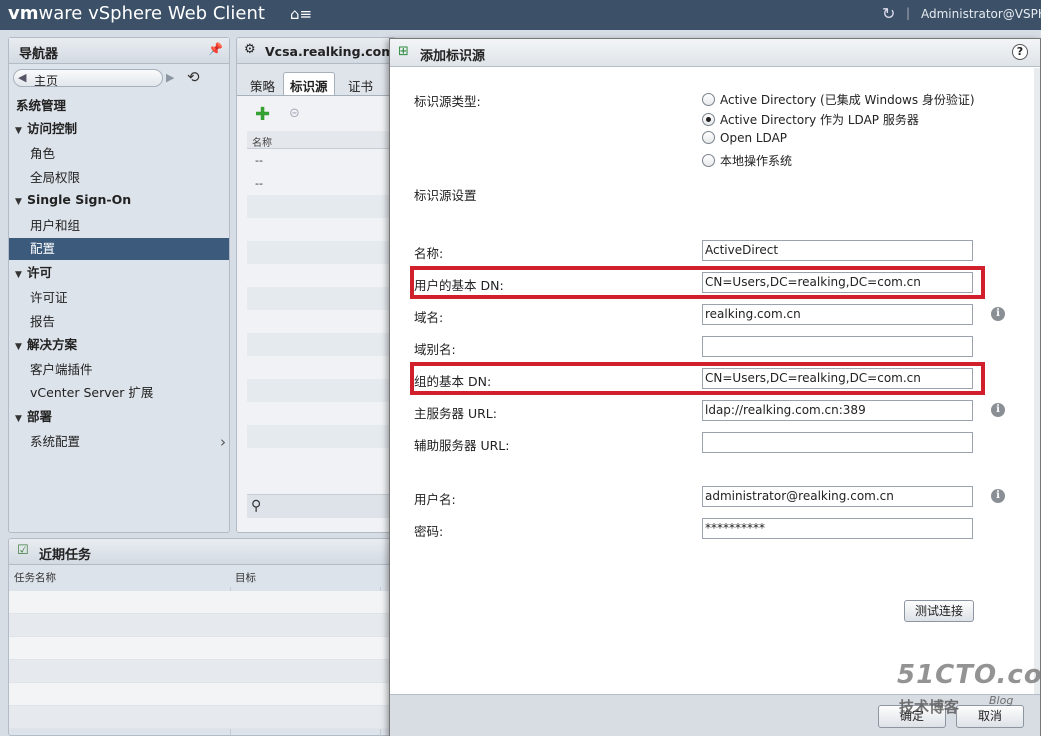 The height and width of the screenshot is (736, 1041). What do you see at coordinates (119, 370) in the screenshot?
I see `nav-item-client-plugins: 客户端插件` at bounding box center [119, 370].